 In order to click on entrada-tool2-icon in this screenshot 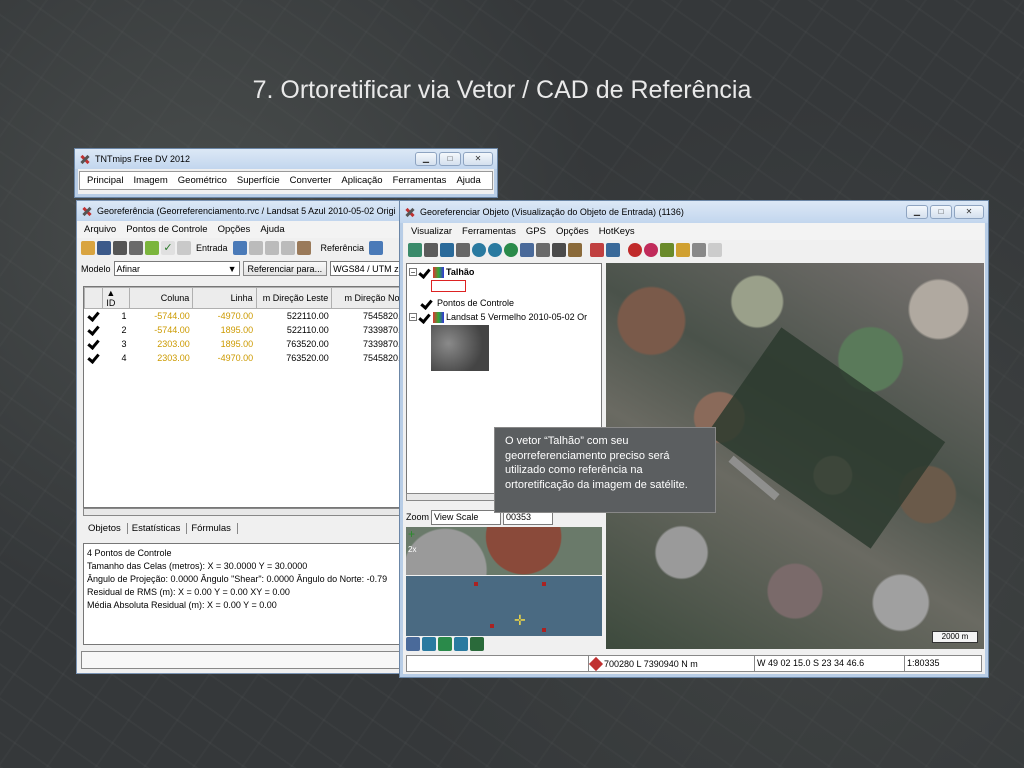, I will do `click(271, 248)`.